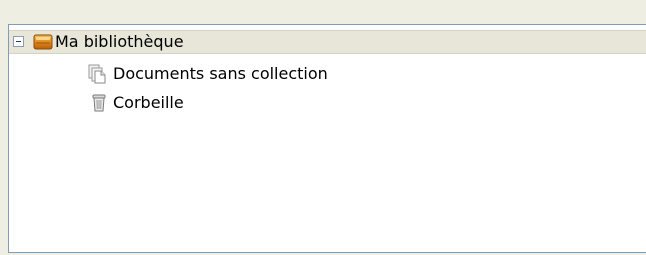  What do you see at coordinates (99, 103) in the screenshot?
I see `trash-icon` at bounding box center [99, 103].